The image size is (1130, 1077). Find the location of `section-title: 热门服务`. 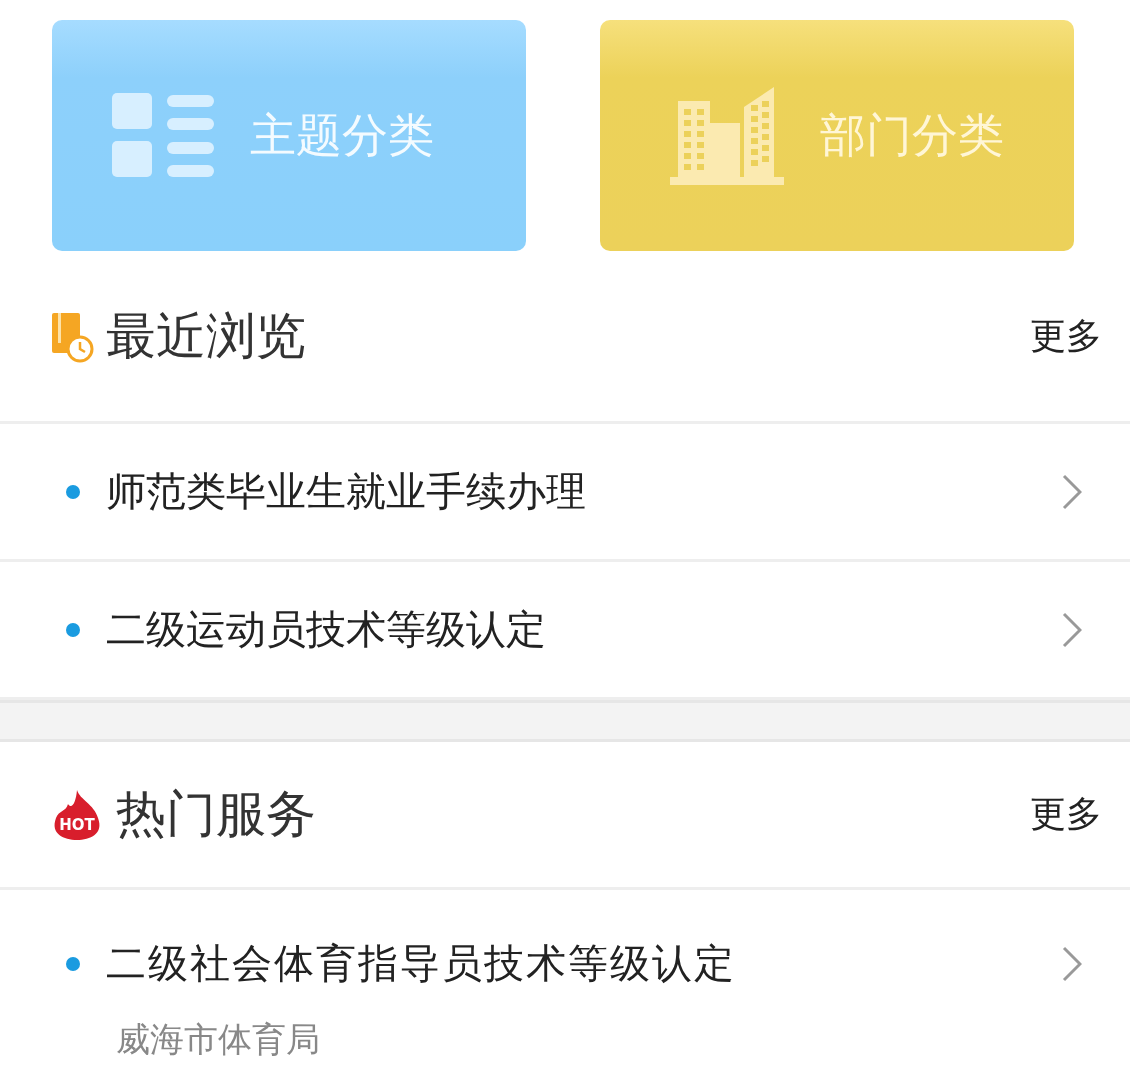

section-title: 热门服务 is located at coordinates (216, 814).